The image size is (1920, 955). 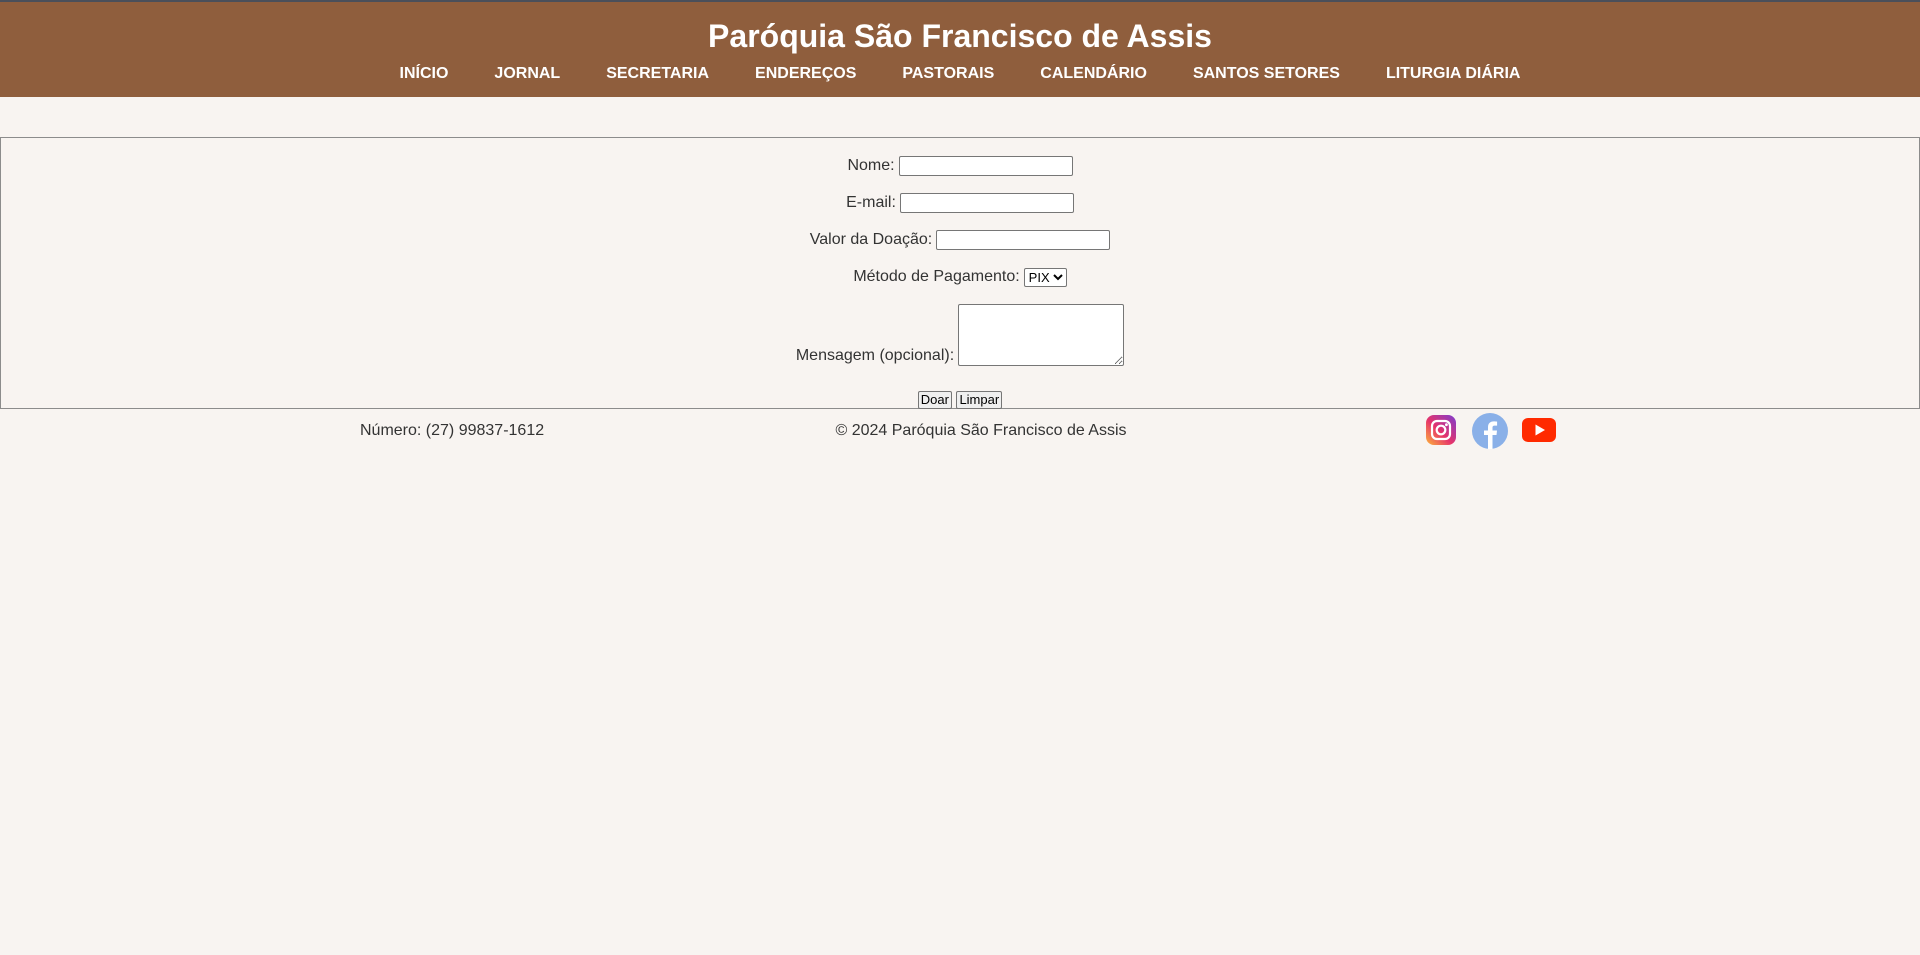 What do you see at coordinates (871, 202) in the screenshot?
I see `email-label: E-mail:` at bounding box center [871, 202].